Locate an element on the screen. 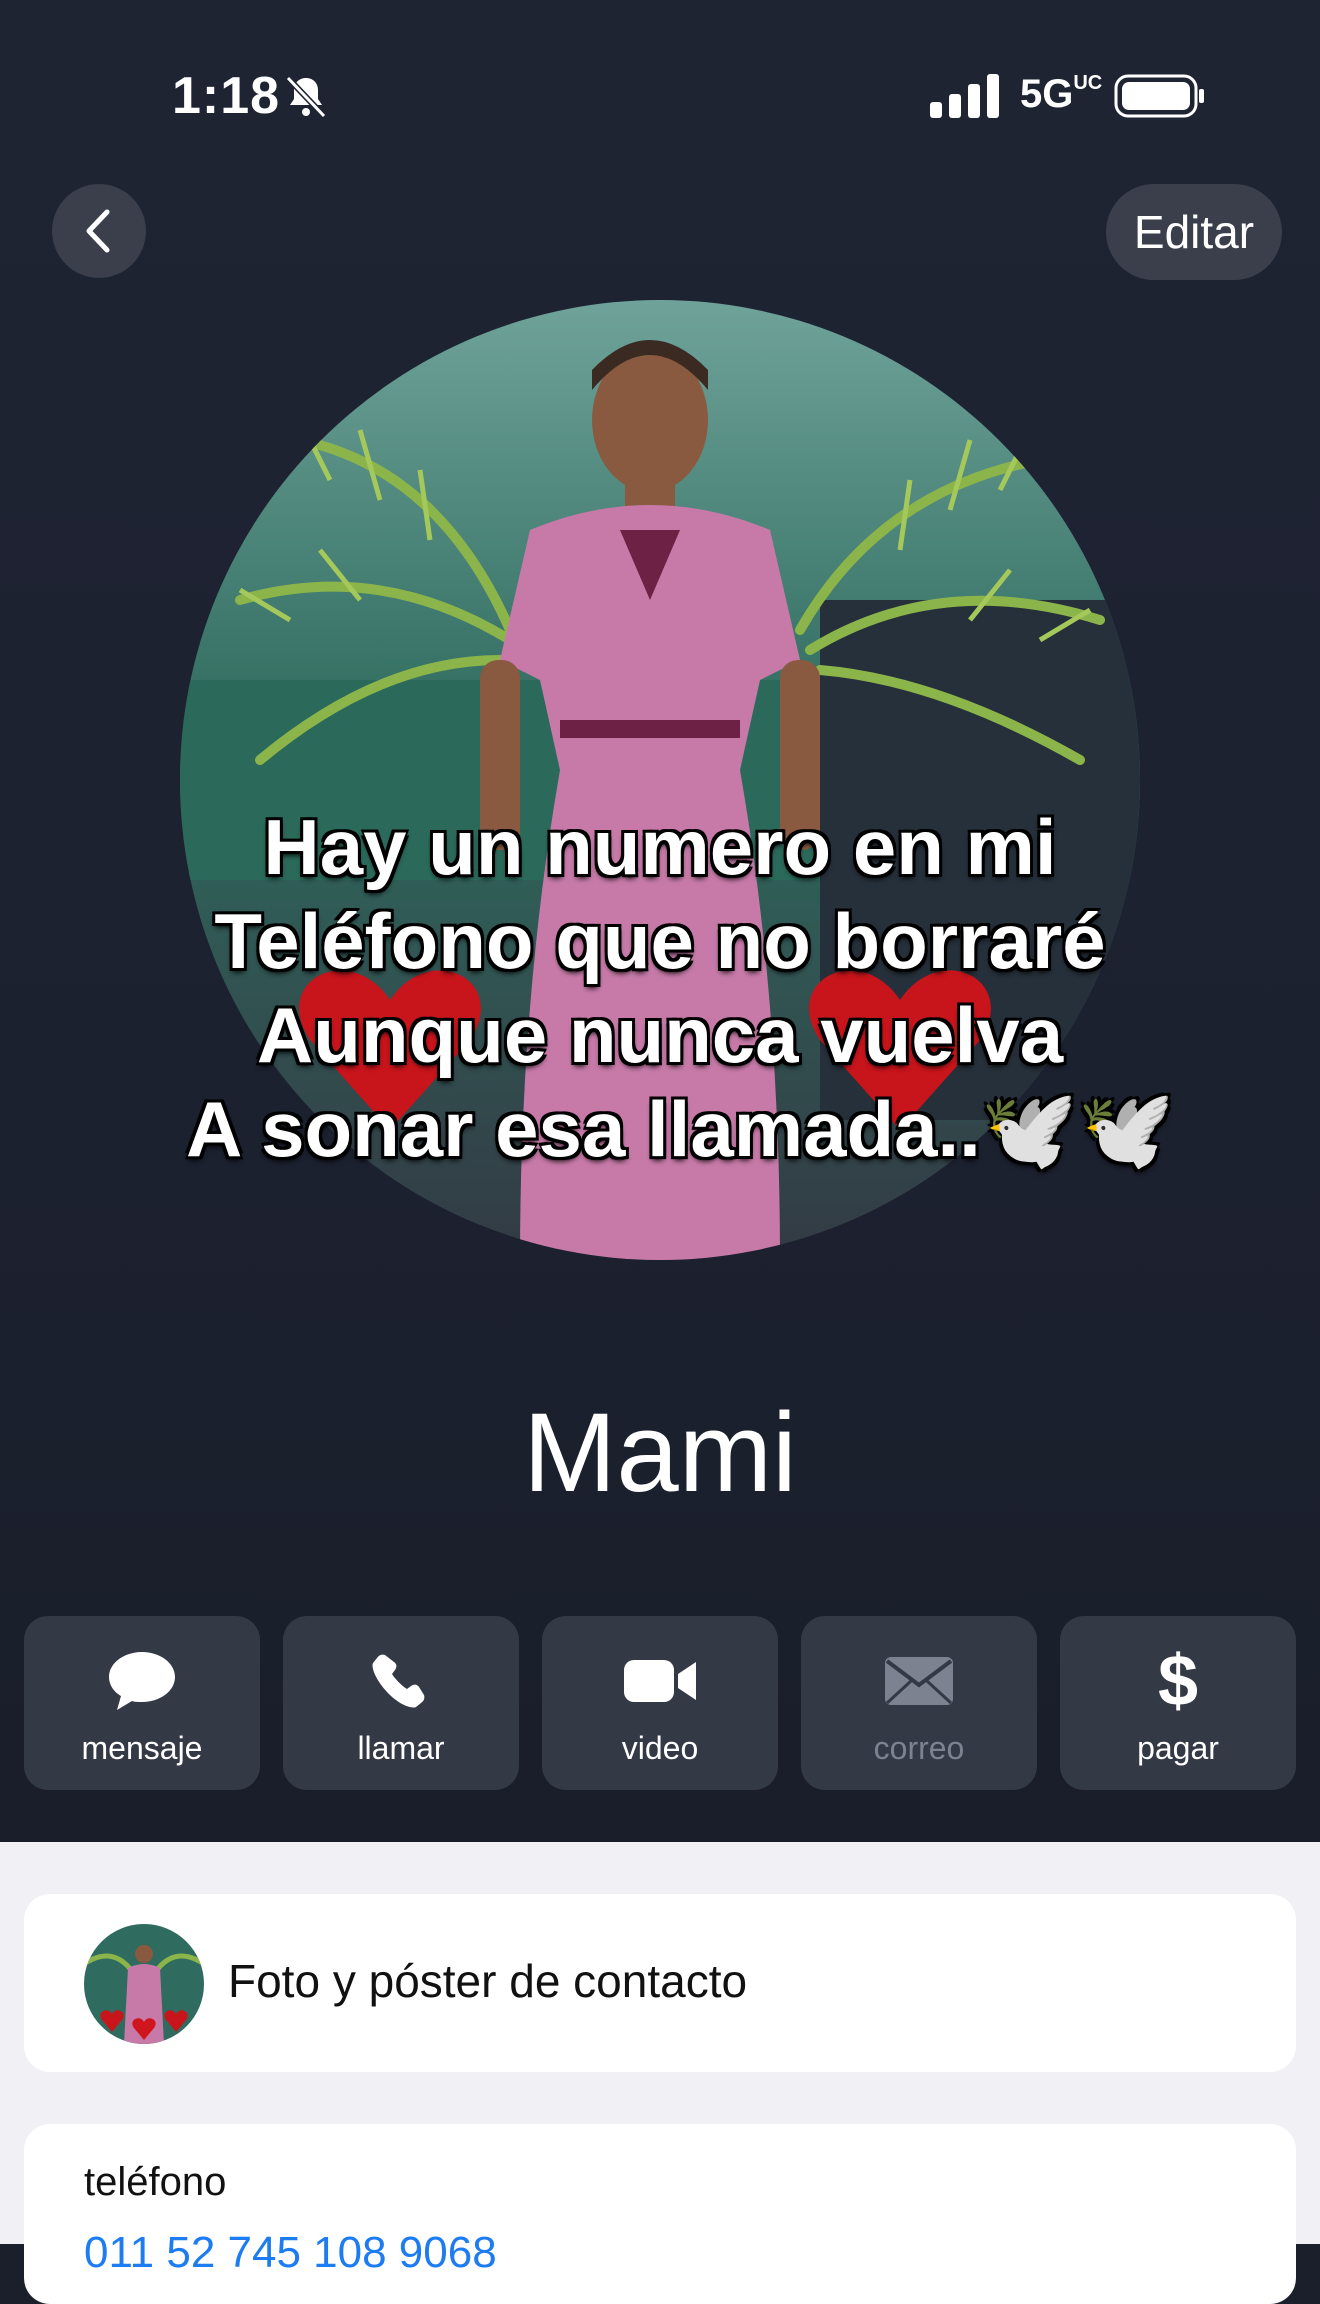 The width and height of the screenshot is (1320, 2304). phone-card: teléfono 011 52 745 108 9068 is located at coordinates (660, 2214).